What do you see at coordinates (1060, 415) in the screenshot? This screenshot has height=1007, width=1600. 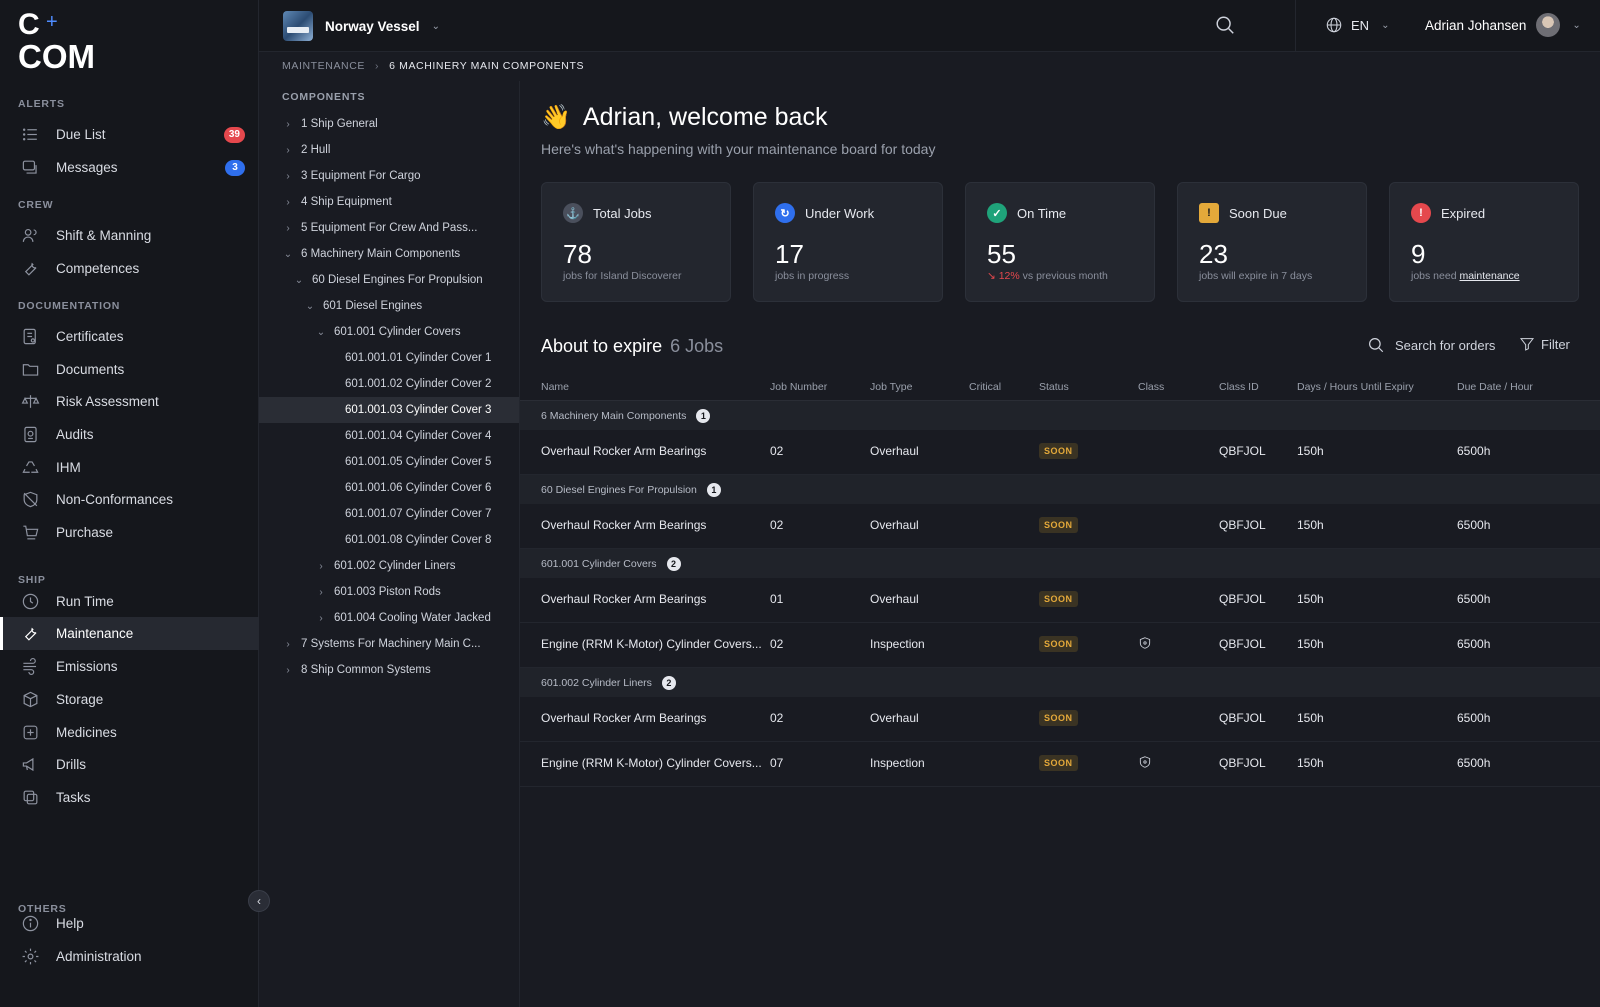 I see `group-row: 6 Machinery Main Components 1` at bounding box center [1060, 415].